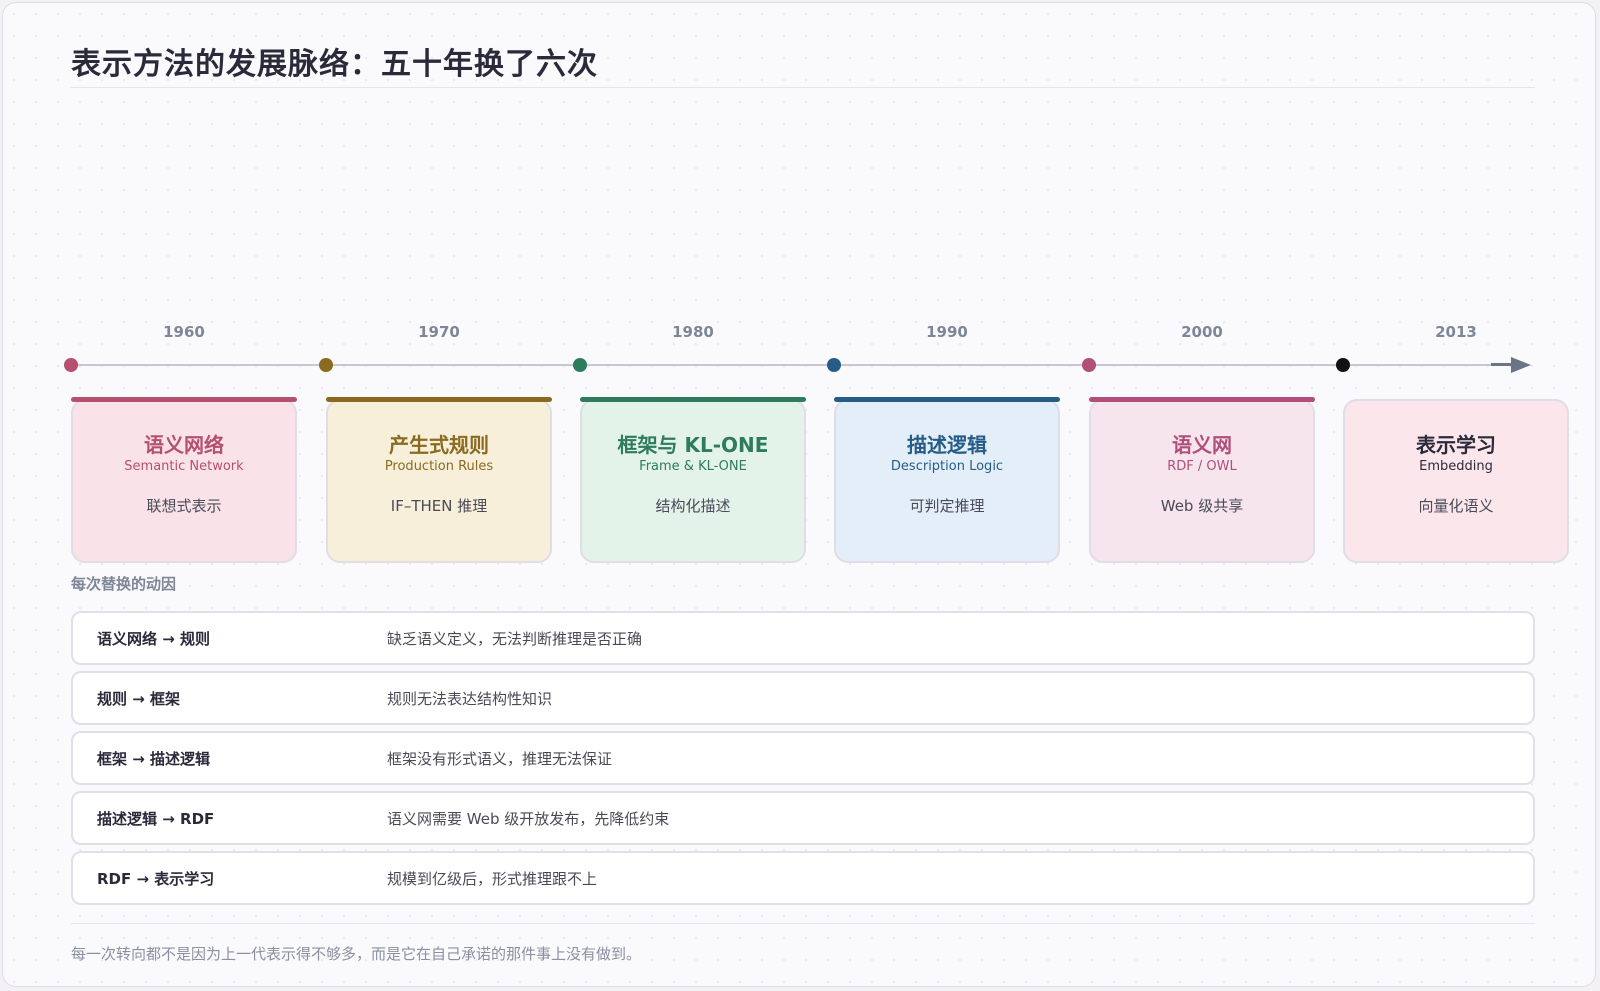 This screenshot has height=991, width=1600. Describe the element at coordinates (693, 506) in the screenshot. I see `era-description: 结构化描述` at that location.